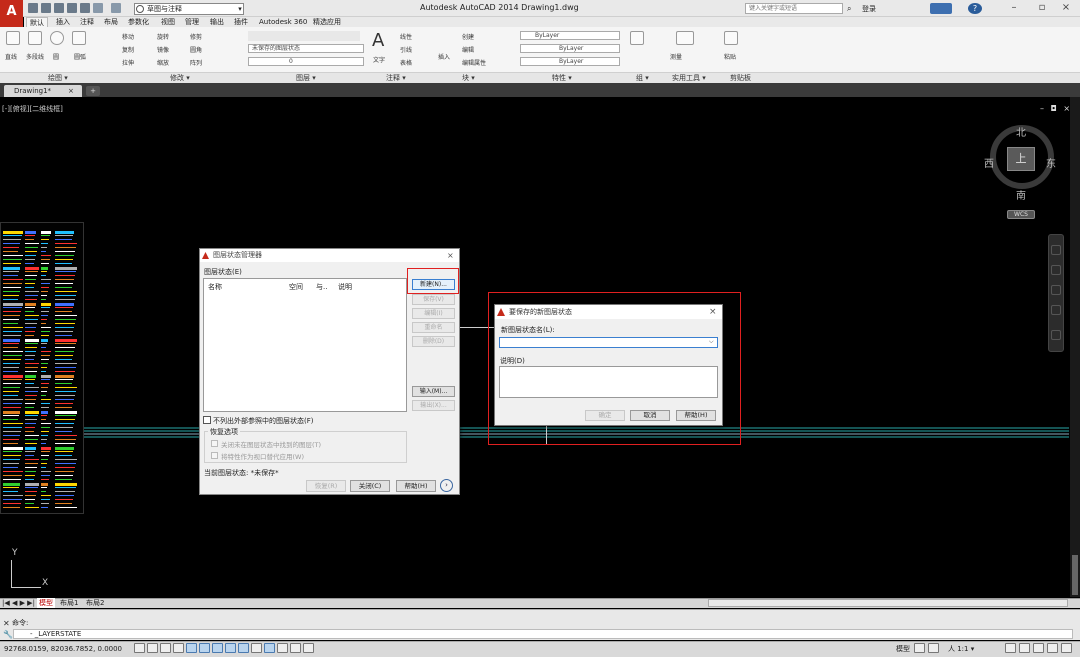 The image size is (1080, 657). Describe the element at coordinates (192, 22) in the screenshot. I see `tab-manage: 管理` at that location.